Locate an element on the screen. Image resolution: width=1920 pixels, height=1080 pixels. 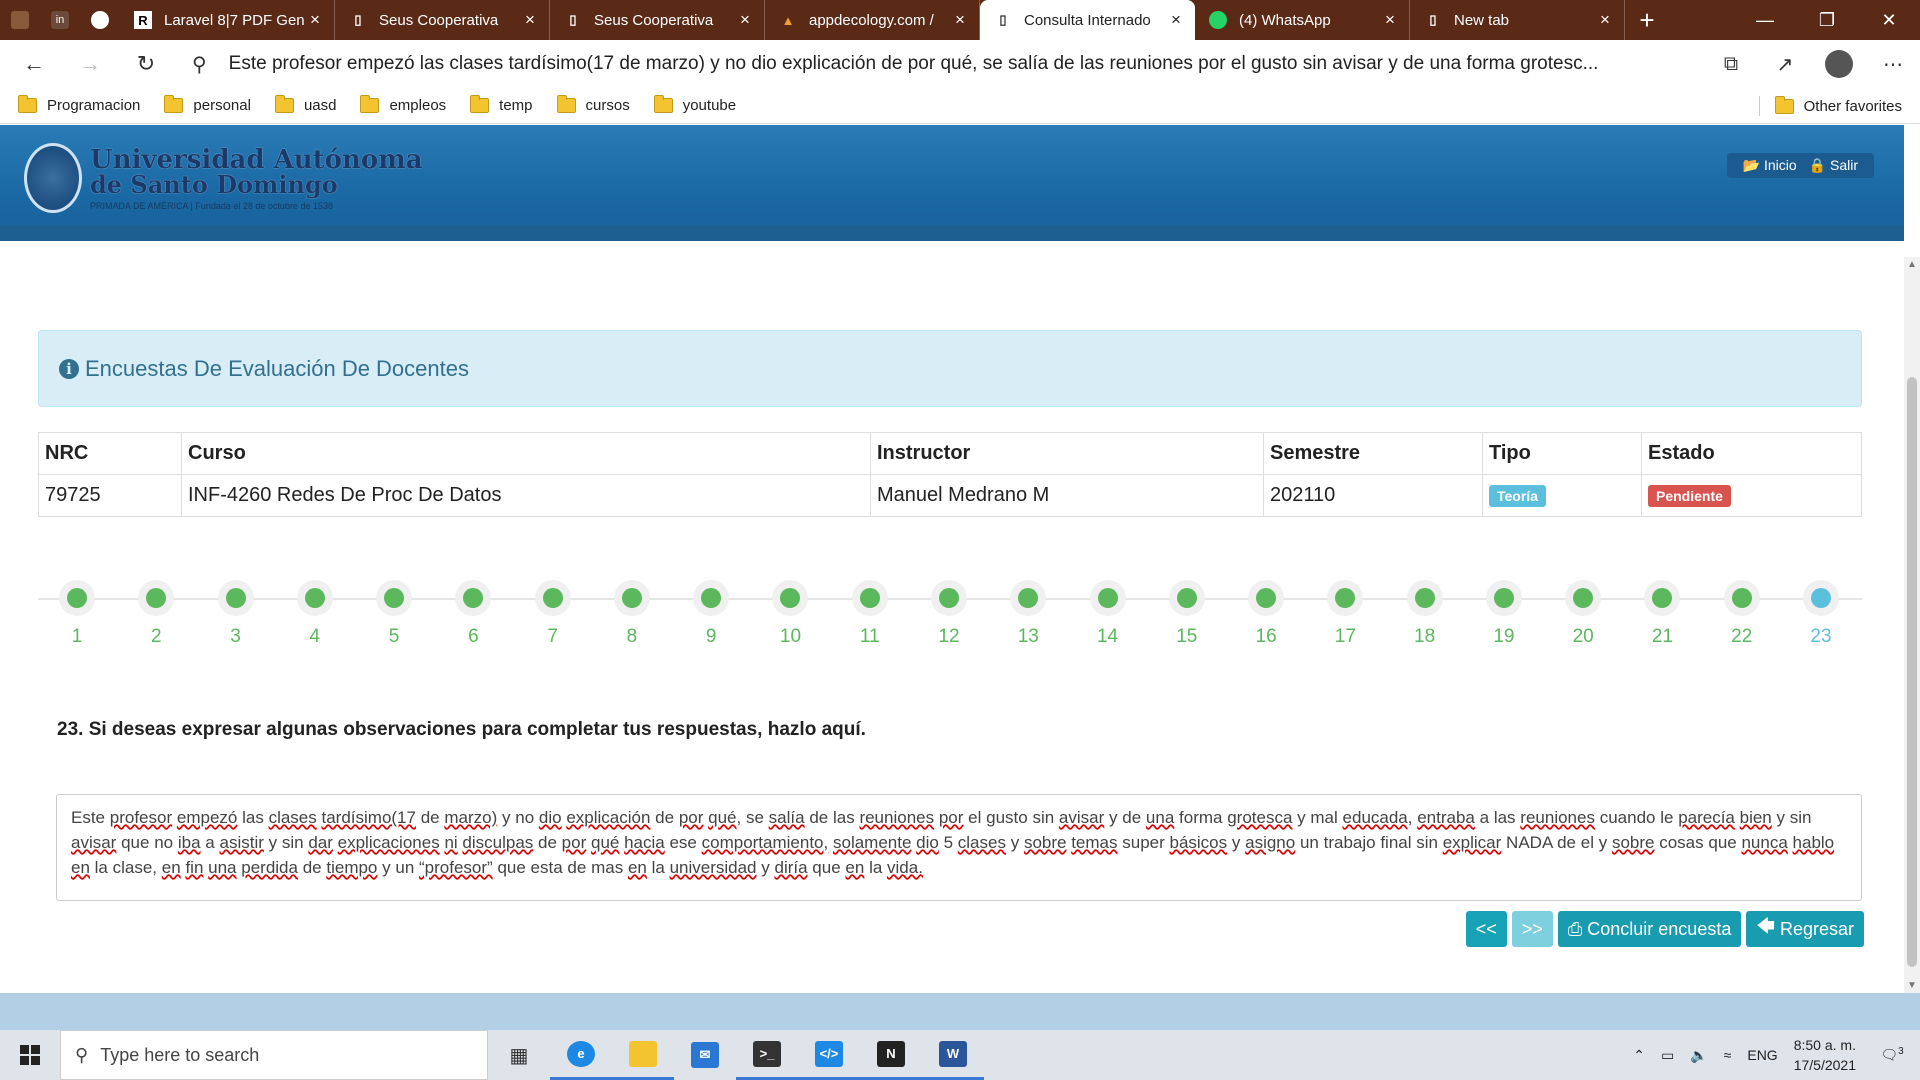
step-10: 10 is located at coordinates (790, 614).